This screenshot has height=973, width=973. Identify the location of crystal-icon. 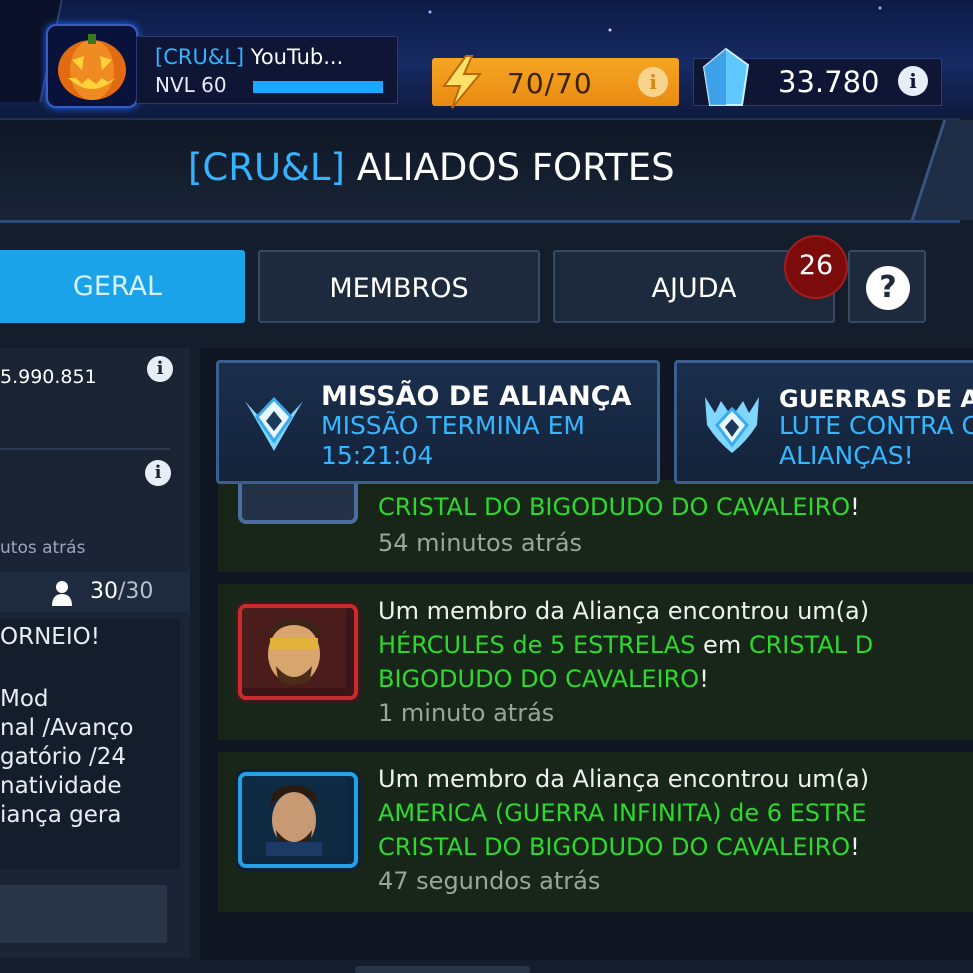
(726, 76).